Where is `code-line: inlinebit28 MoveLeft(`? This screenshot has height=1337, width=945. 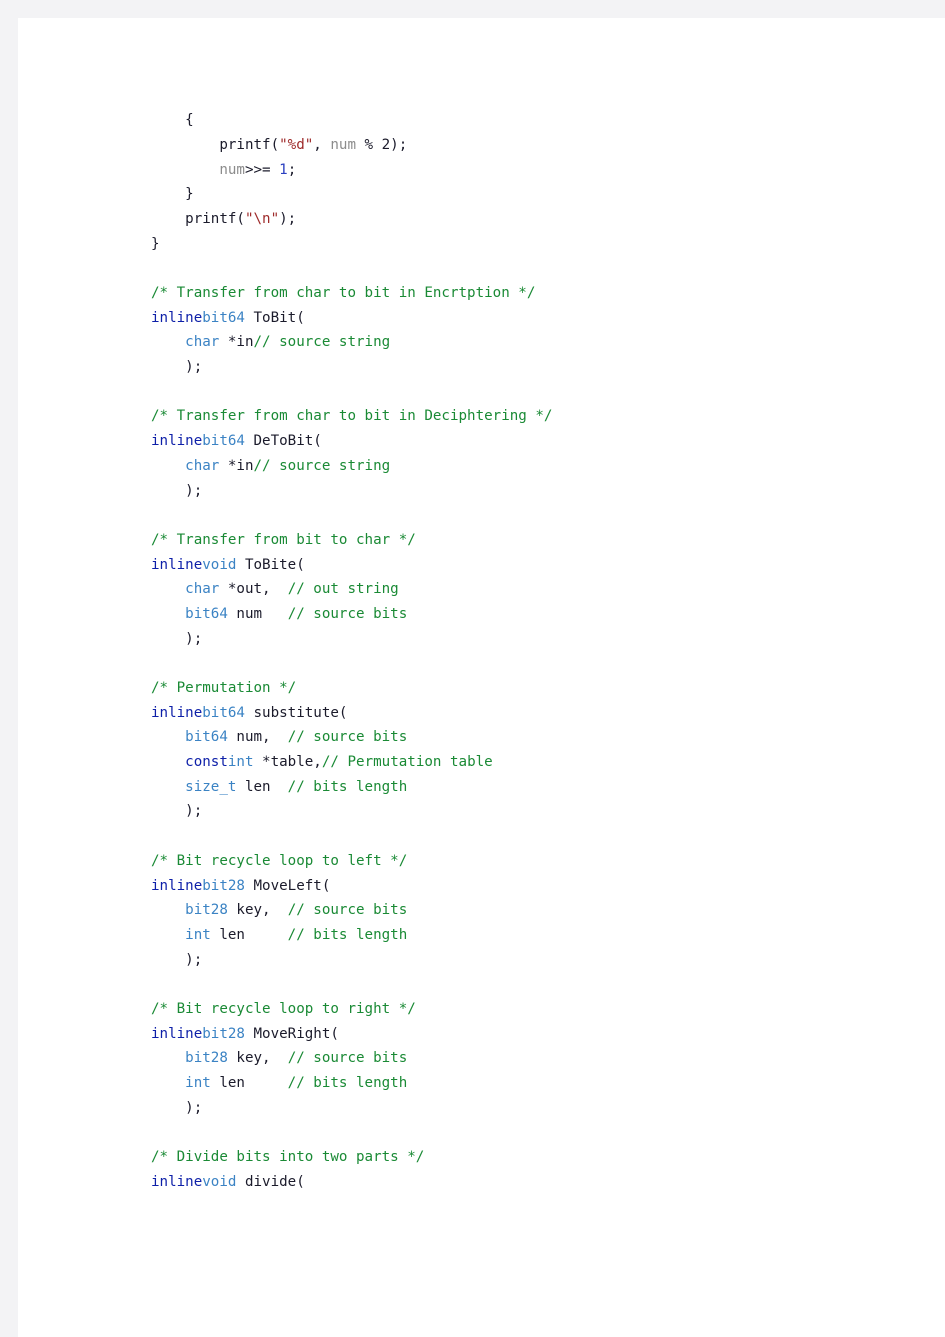 code-line: inlinebit28 MoveLeft( is located at coordinates (531, 886).